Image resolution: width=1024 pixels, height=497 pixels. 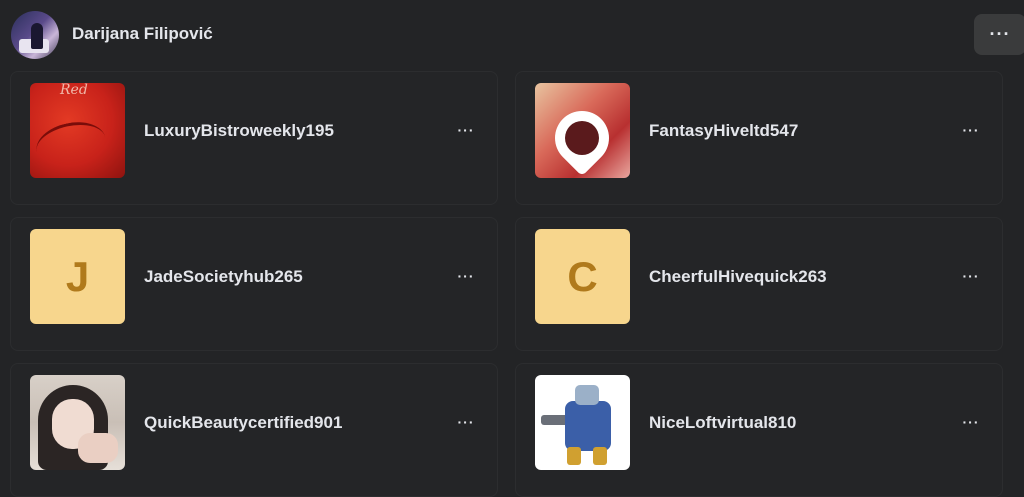 I want to click on list-item: QuickBeautycertified901 ···, so click(x=254, y=430).